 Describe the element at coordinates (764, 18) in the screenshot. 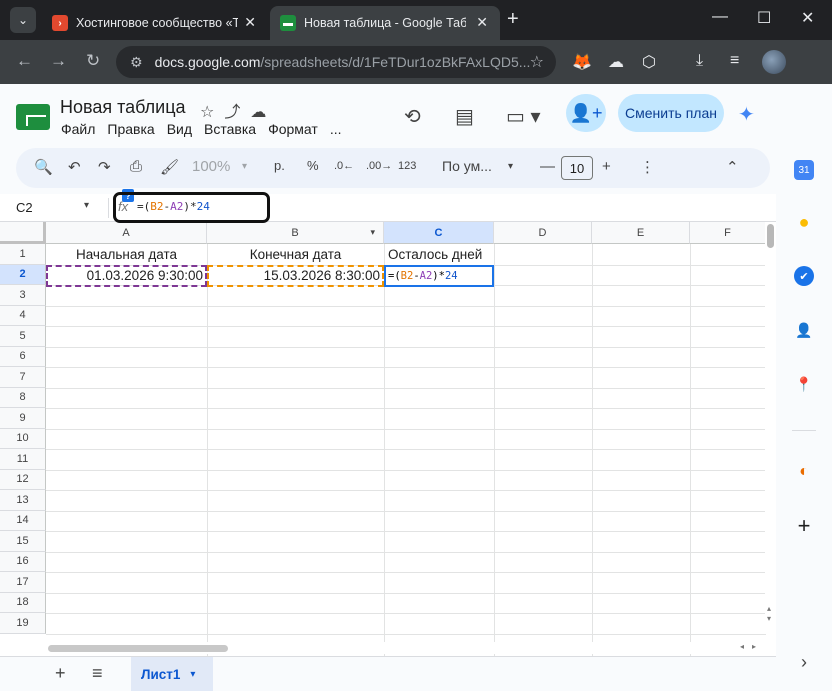

I see `maximize-icon: ☐` at that location.